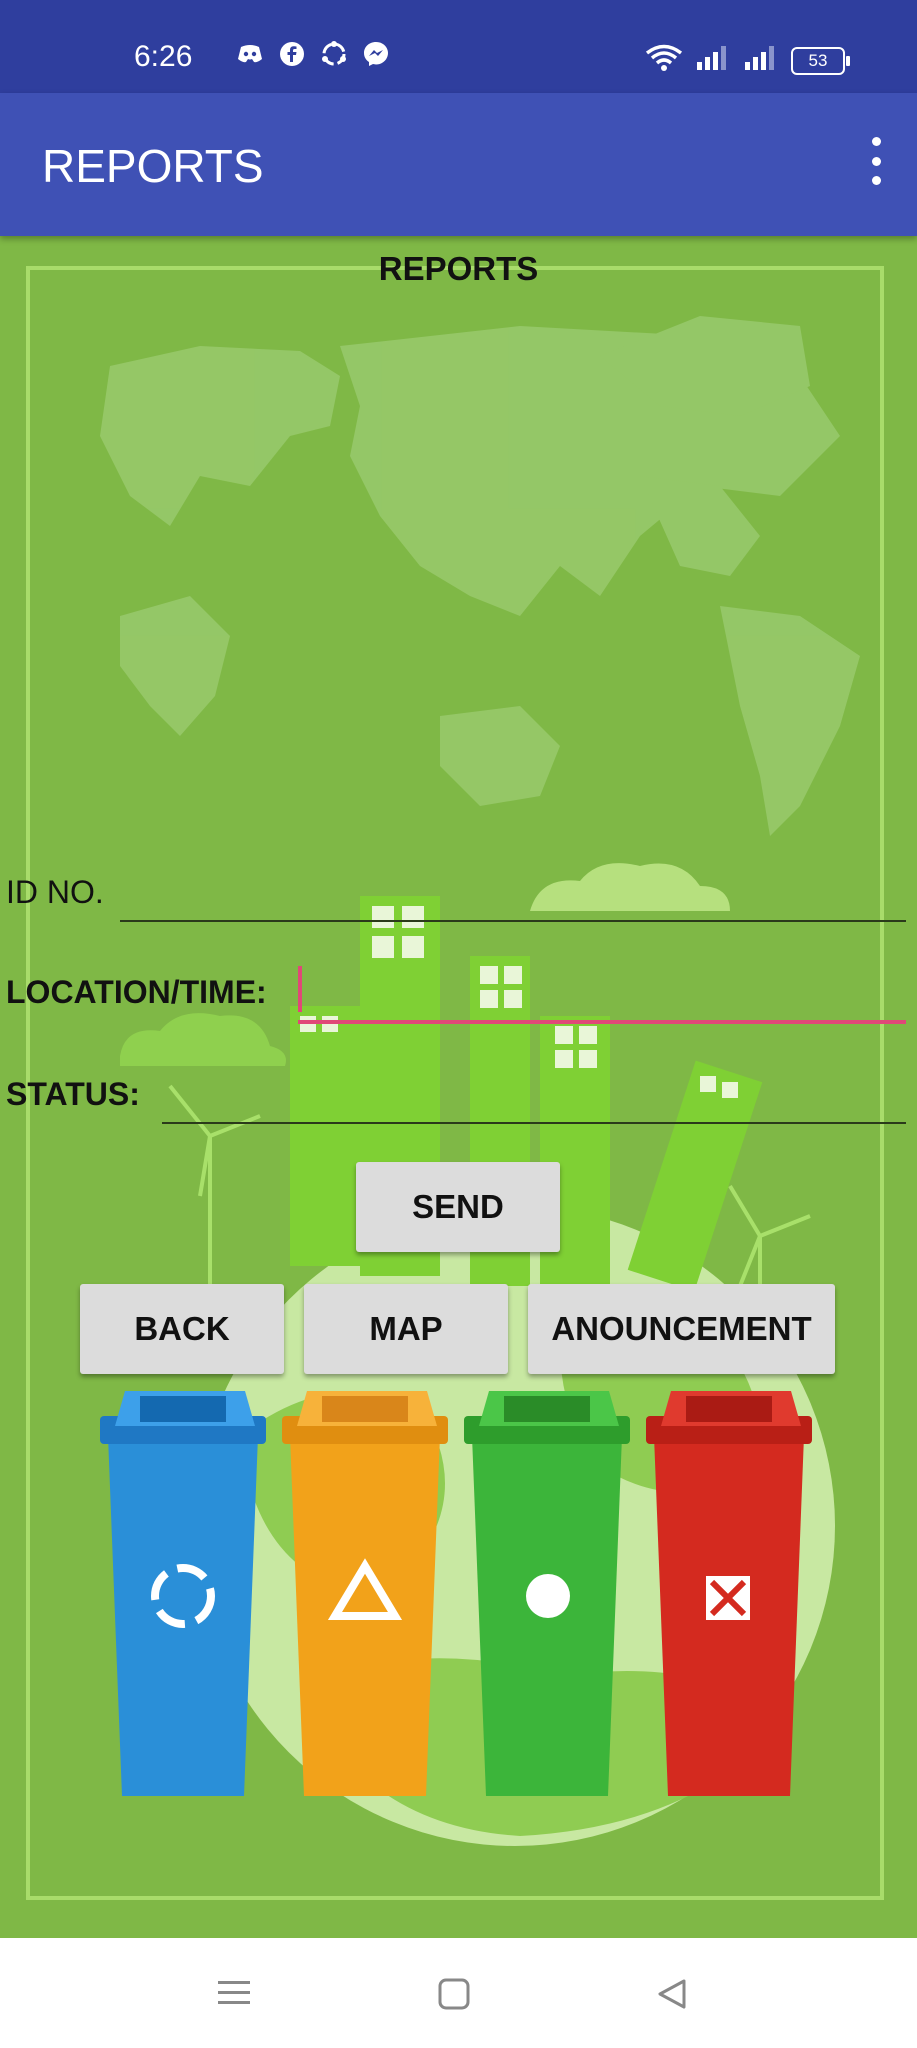  Describe the element at coordinates (458, 46) in the screenshot. I see `status-bar: 6:26 53` at that location.